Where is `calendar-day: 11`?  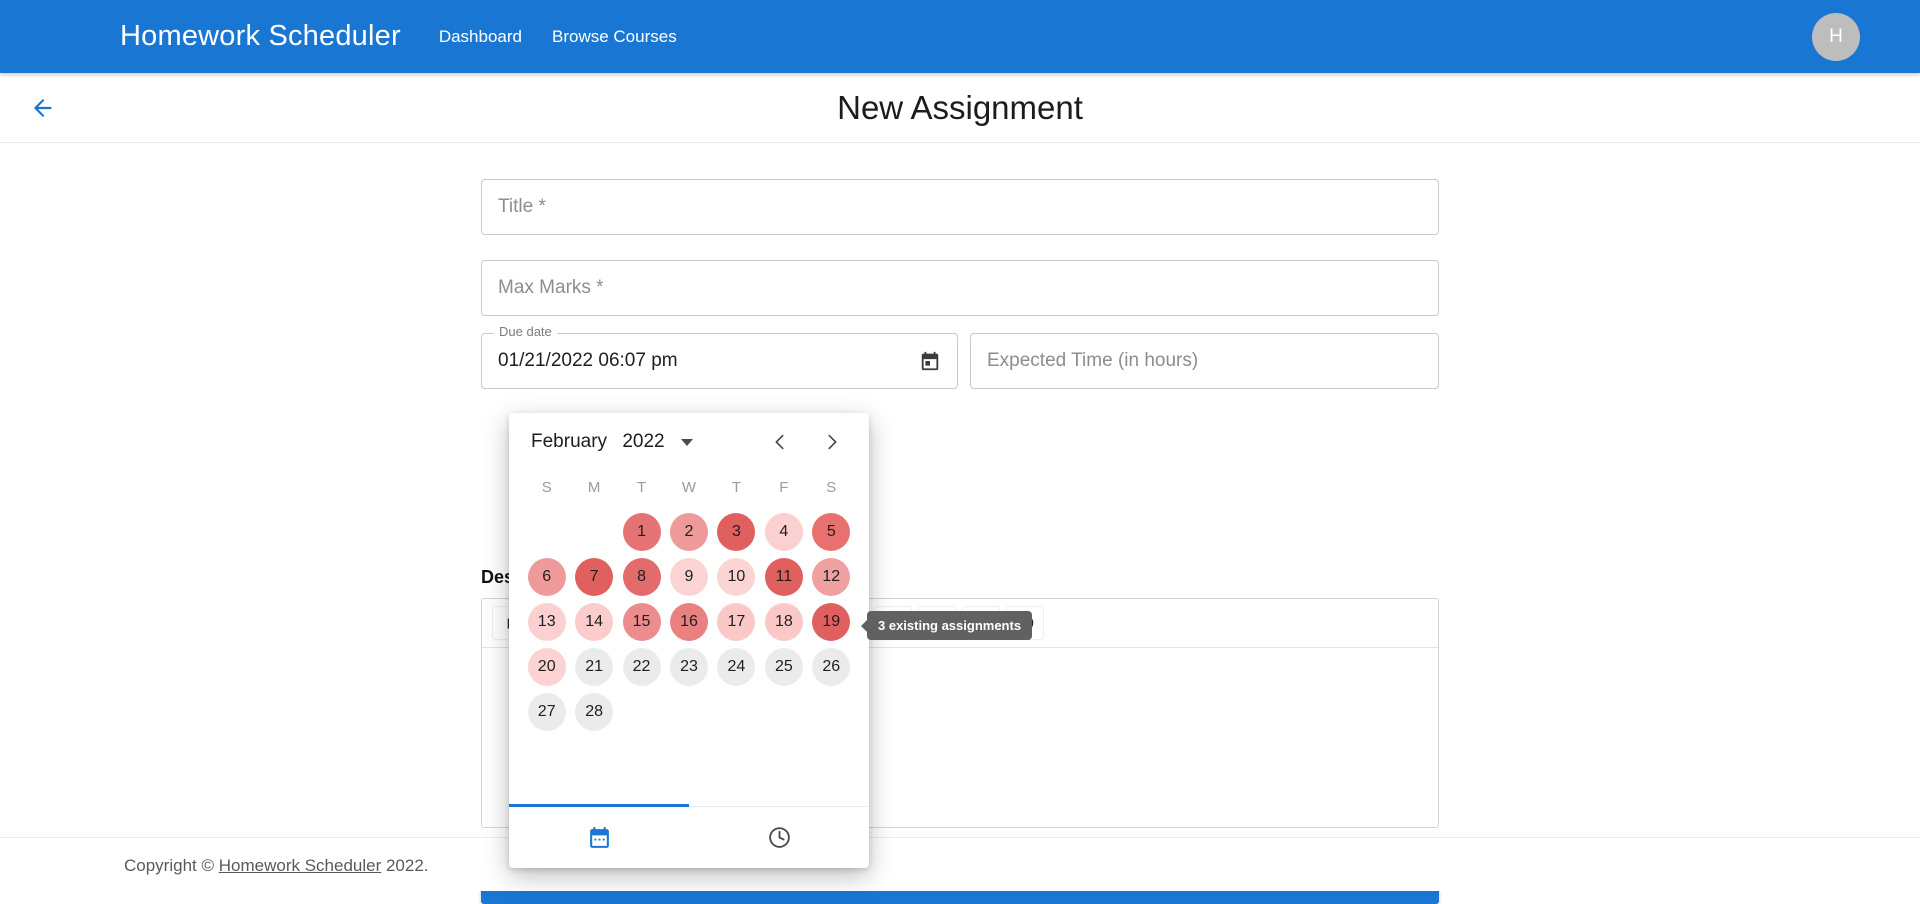 calendar-day: 11 is located at coordinates (784, 577).